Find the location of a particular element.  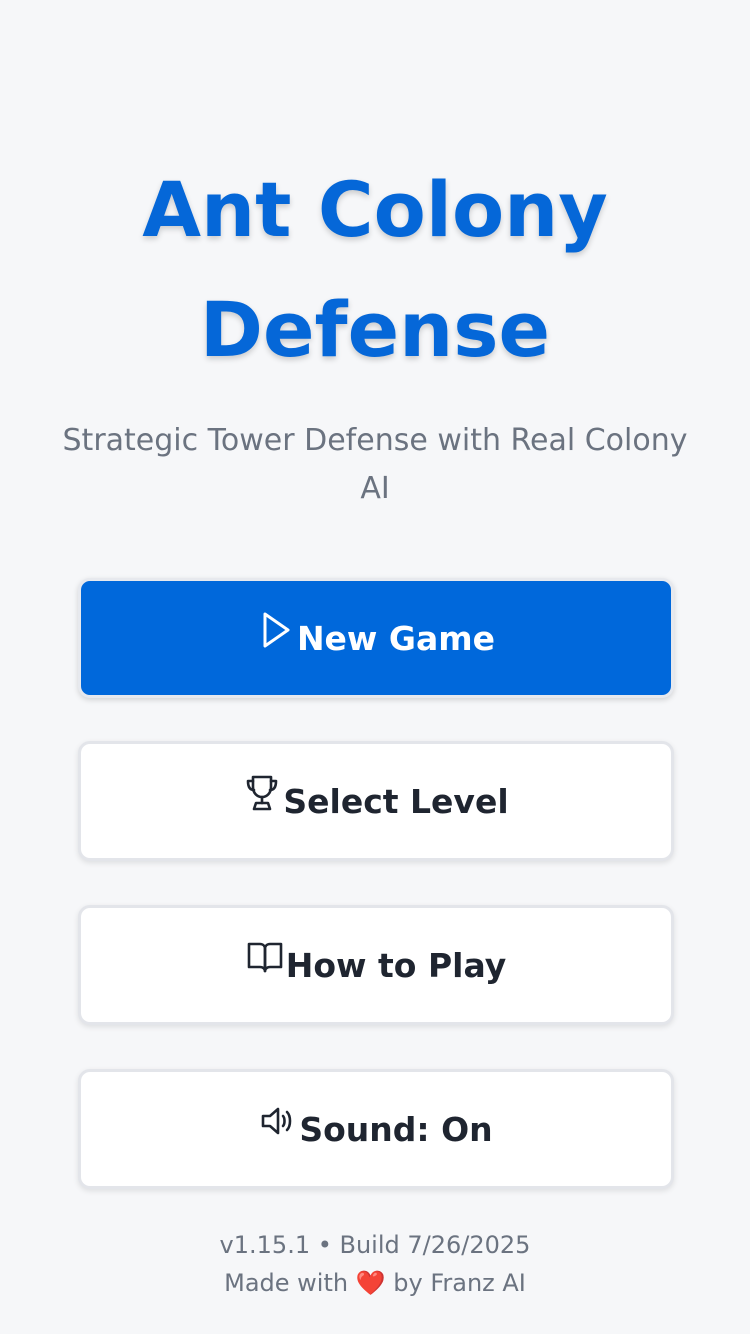

credit-line: Made with ❤️ by Franz AI is located at coordinates (375, 1283).